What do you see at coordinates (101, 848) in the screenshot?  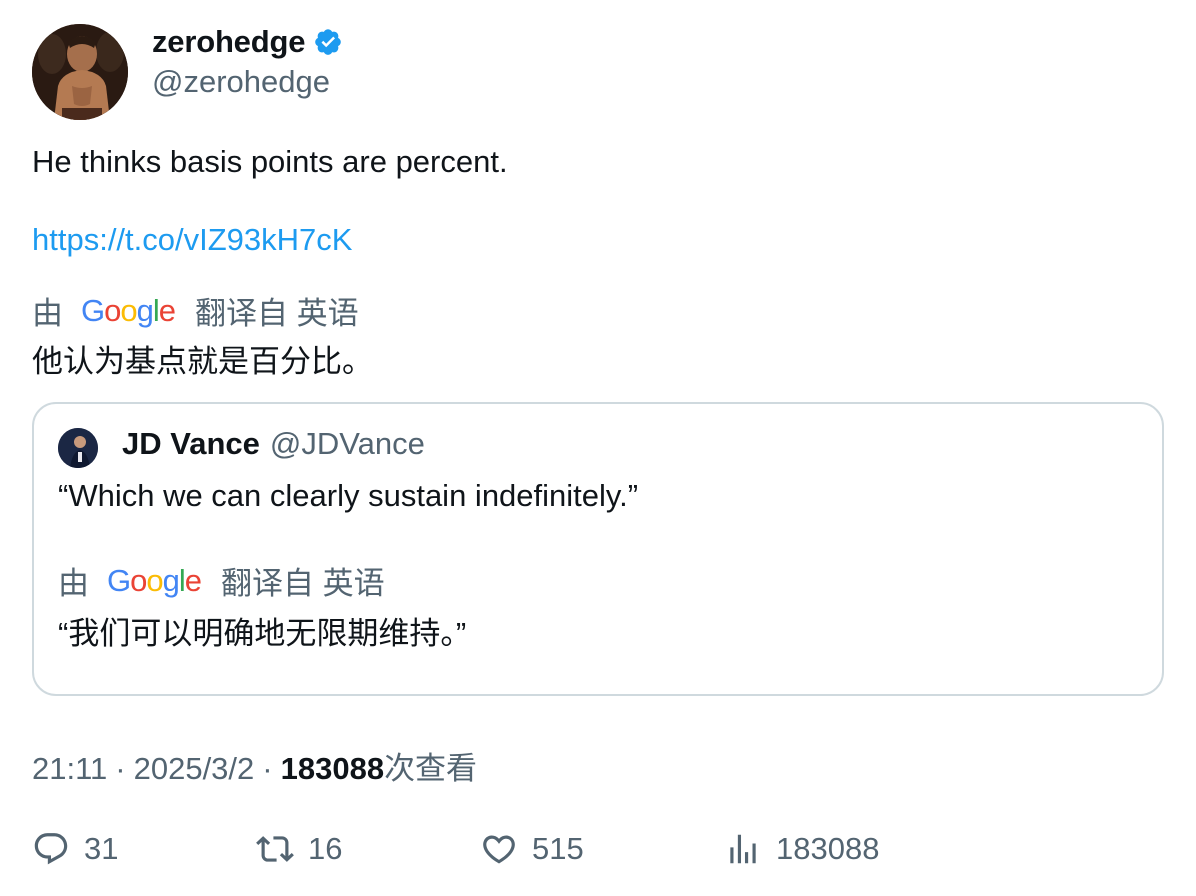 I see `reply-count: 31` at bounding box center [101, 848].